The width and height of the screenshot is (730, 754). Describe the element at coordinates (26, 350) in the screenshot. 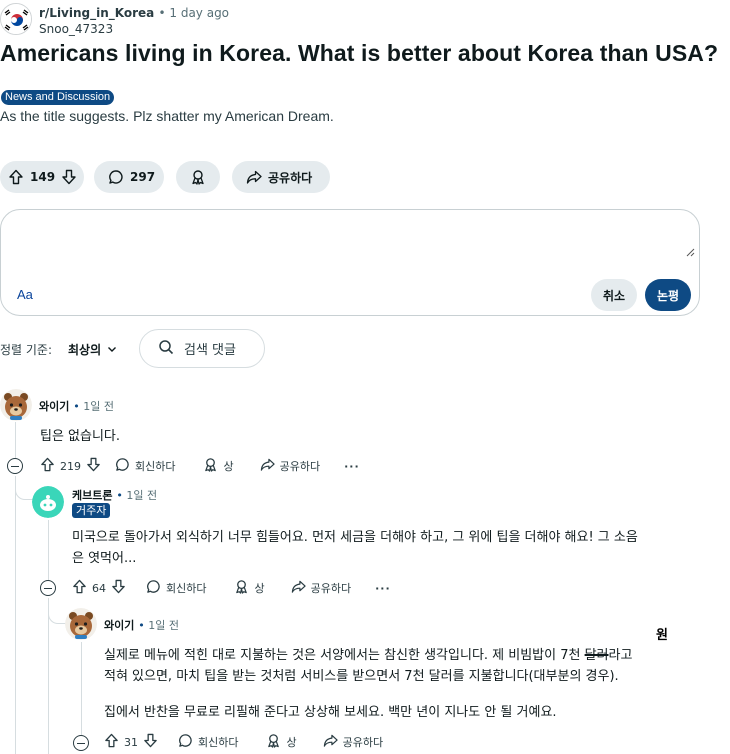

I see `sort-label: 정렬 기준:` at that location.